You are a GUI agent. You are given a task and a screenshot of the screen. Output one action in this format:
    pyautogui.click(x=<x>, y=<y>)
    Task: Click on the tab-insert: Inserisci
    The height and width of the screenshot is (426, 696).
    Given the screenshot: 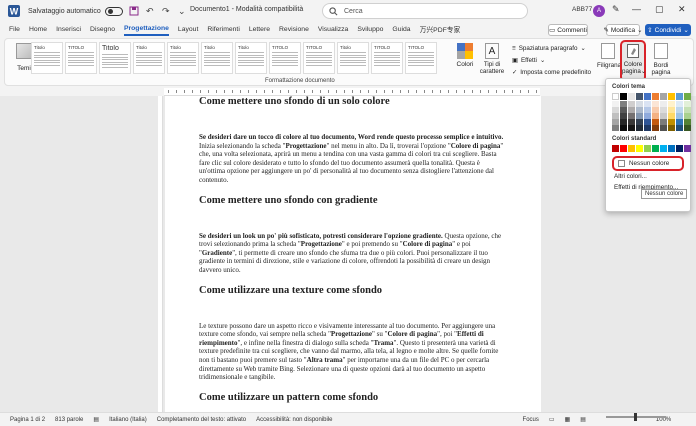 What is the action you would take?
    pyautogui.click(x=68, y=30)
    